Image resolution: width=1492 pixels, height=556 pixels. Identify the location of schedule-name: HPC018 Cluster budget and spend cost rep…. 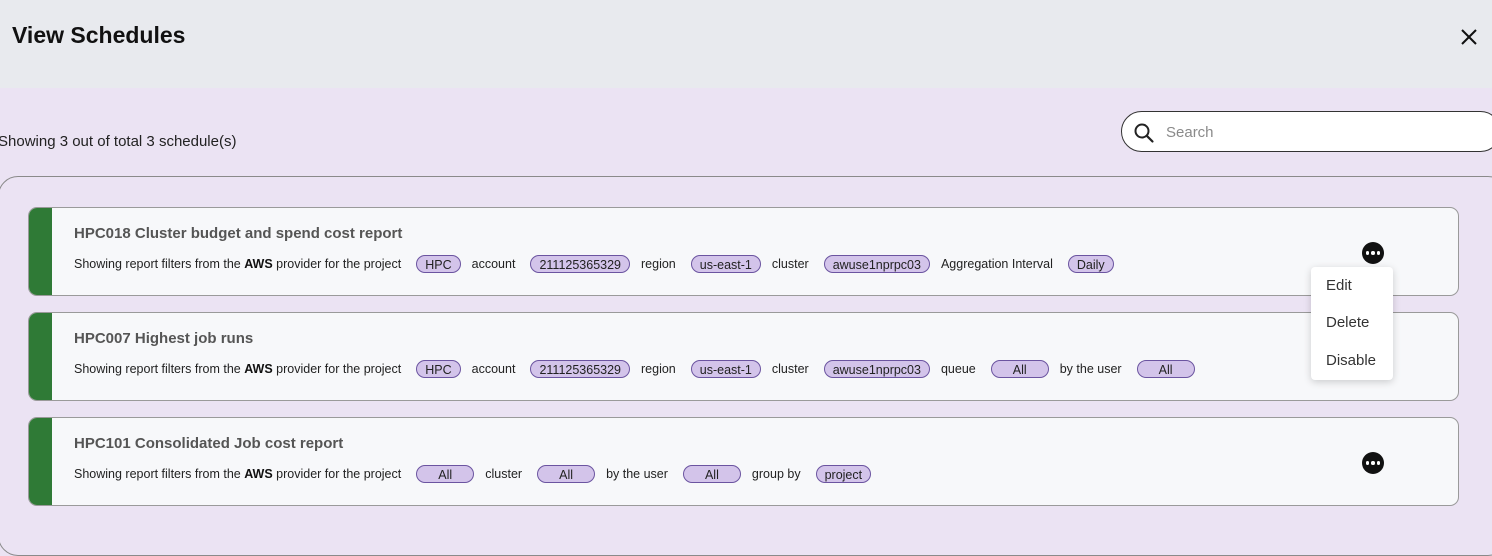
(238, 233).